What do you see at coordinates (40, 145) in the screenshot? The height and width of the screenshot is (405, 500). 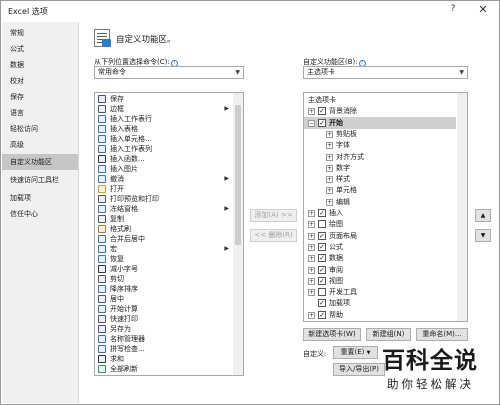 I see `nav-item: 高级` at bounding box center [40, 145].